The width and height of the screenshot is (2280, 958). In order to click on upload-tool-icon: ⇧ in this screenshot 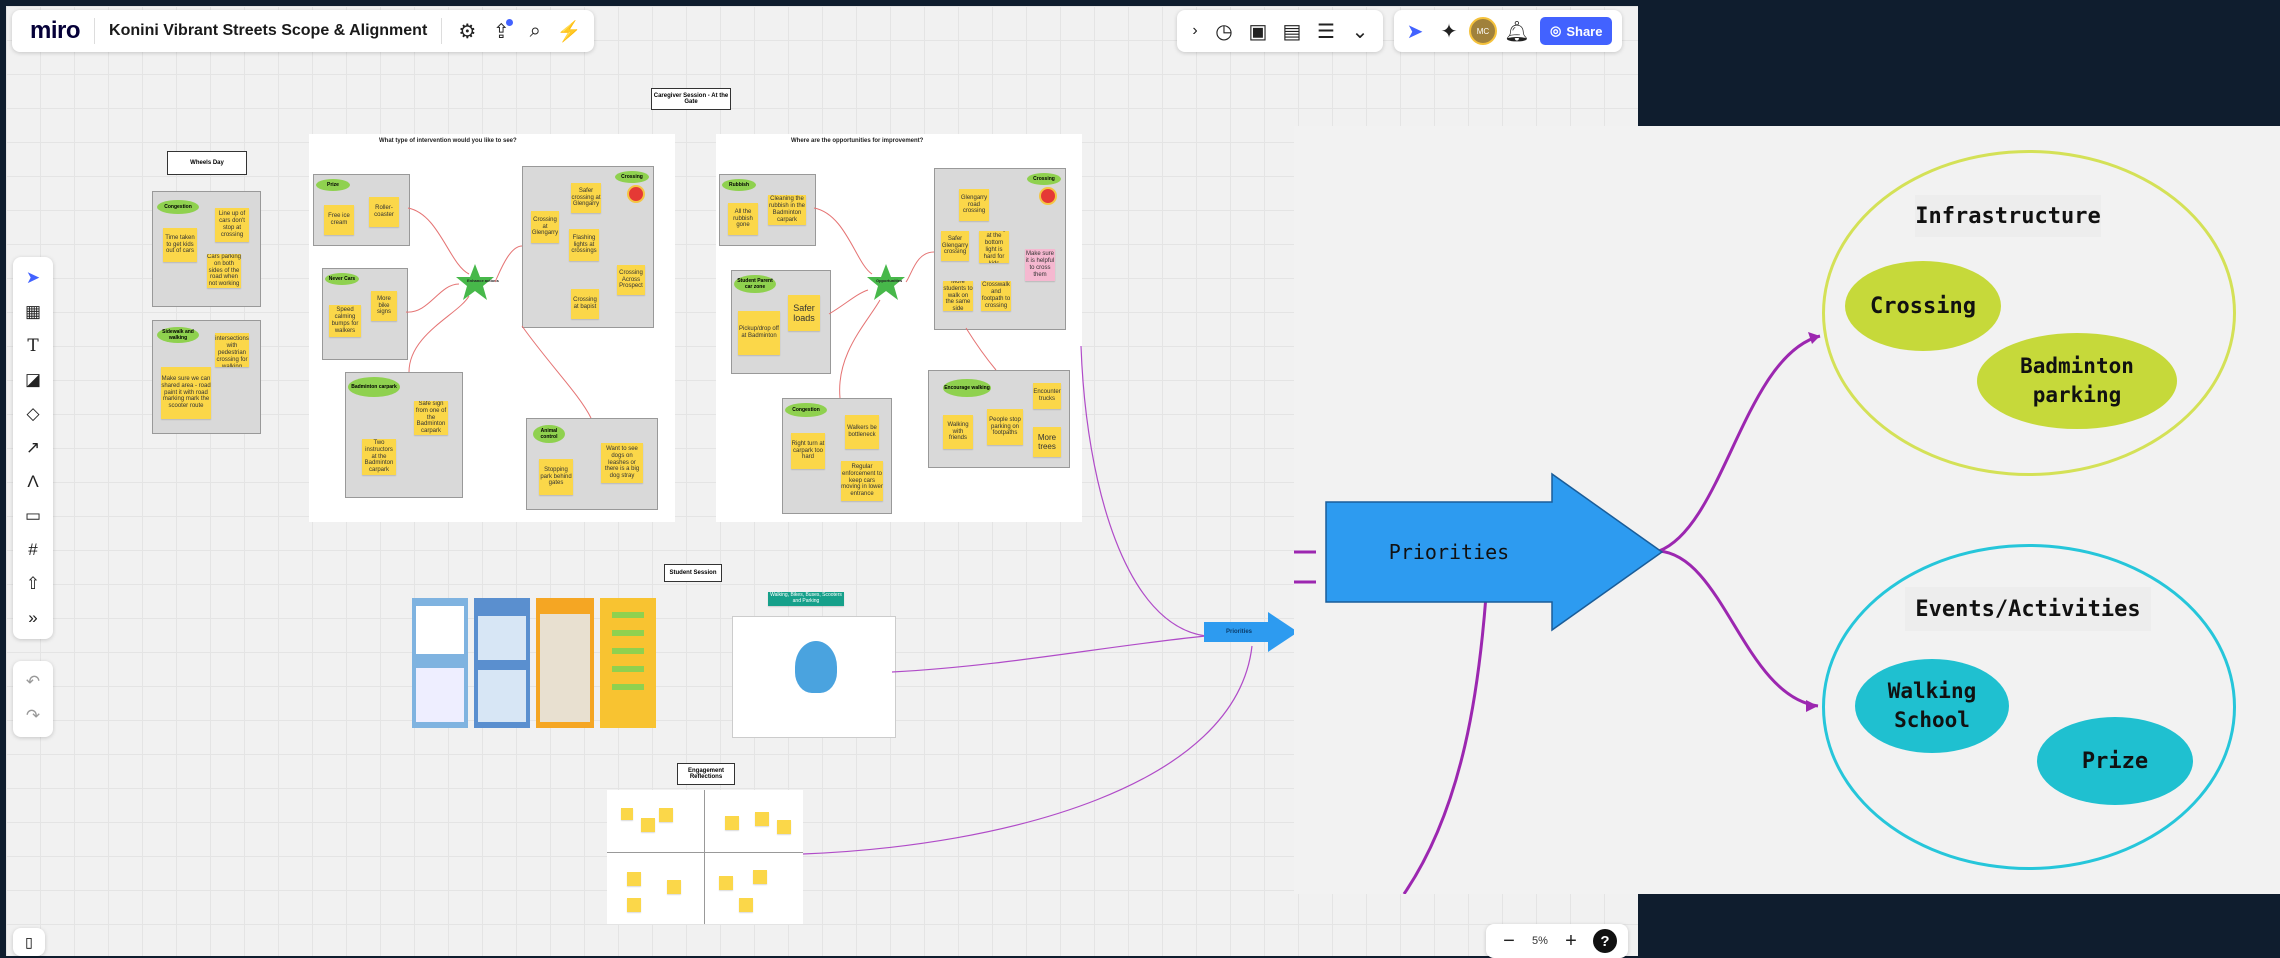, I will do `click(33, 584)`.